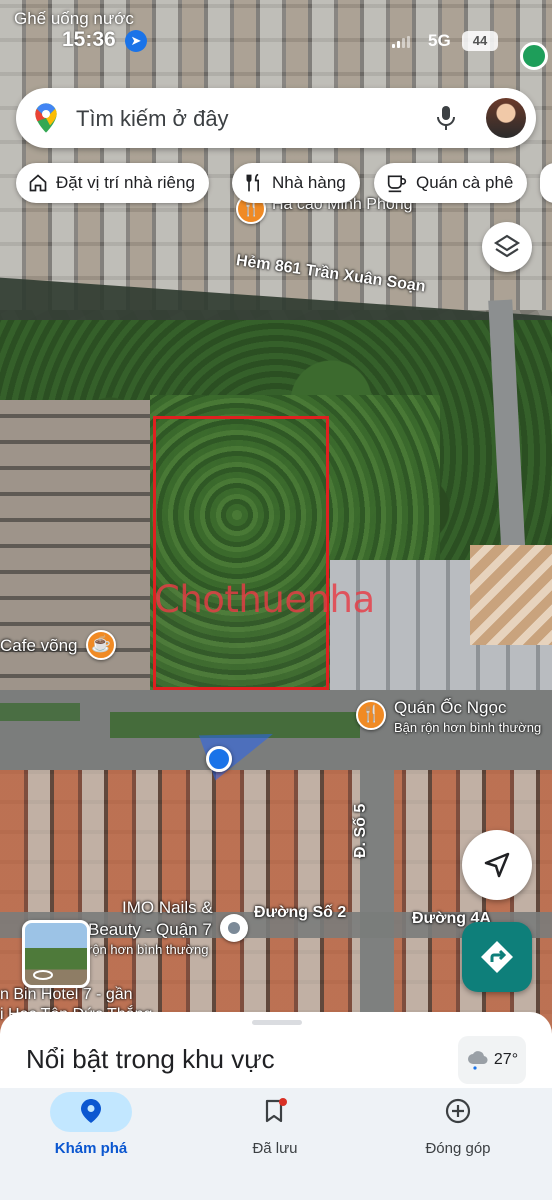  I want to click on street-view-thumbnail, so click(56, 954).